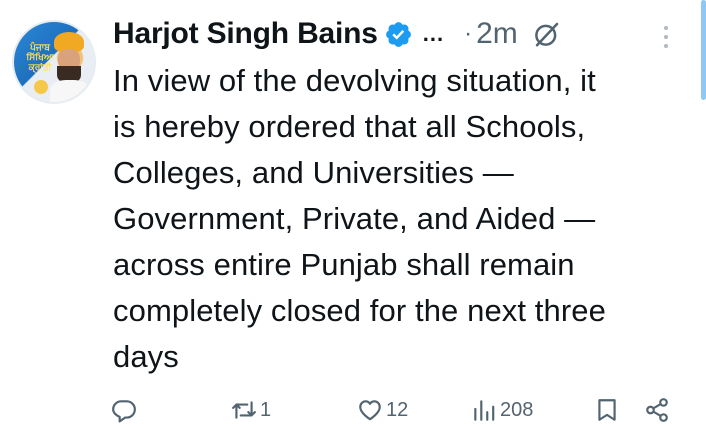 This screenshot has width=706, height=425. Describe the element at coordinates (497, 34) in the screenshot. I see `timestamp: 2m` at that location.